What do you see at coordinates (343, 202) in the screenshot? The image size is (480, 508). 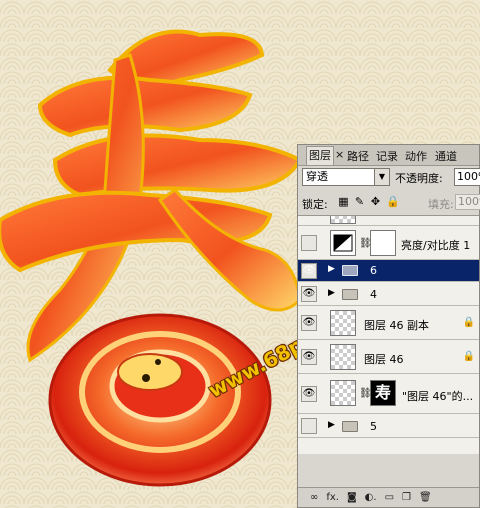 I see `lock-transparency-icon: ▦` at bounding box center [343, 202].